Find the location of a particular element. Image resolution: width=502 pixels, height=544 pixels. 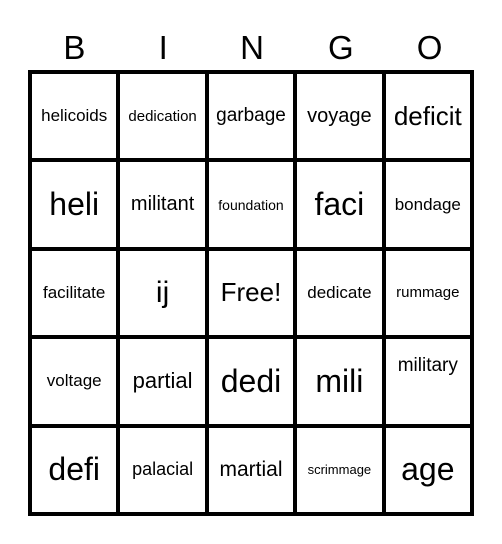

bingo-cell: dedi is located at coordinates (251, 381).